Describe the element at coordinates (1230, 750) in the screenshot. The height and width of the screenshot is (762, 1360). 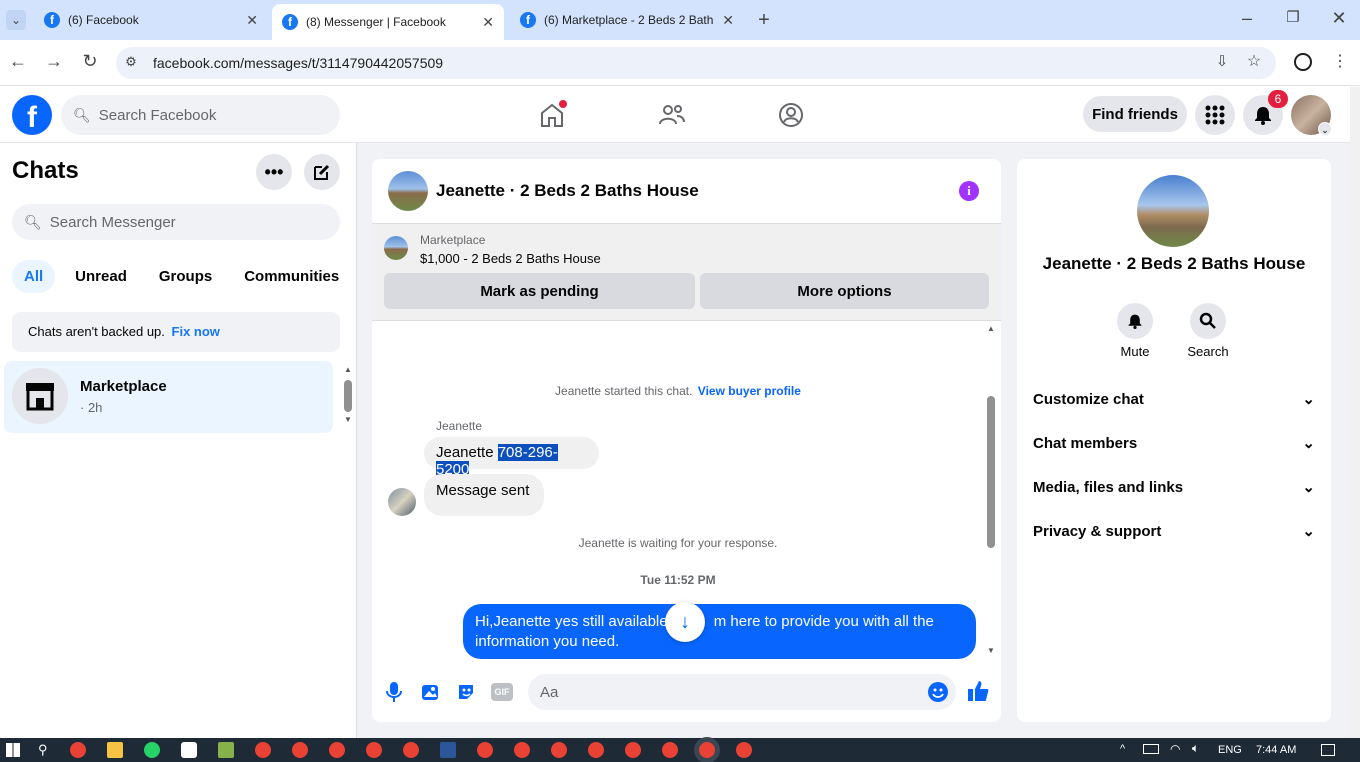
I see `language-indicator: ENG` at that location.